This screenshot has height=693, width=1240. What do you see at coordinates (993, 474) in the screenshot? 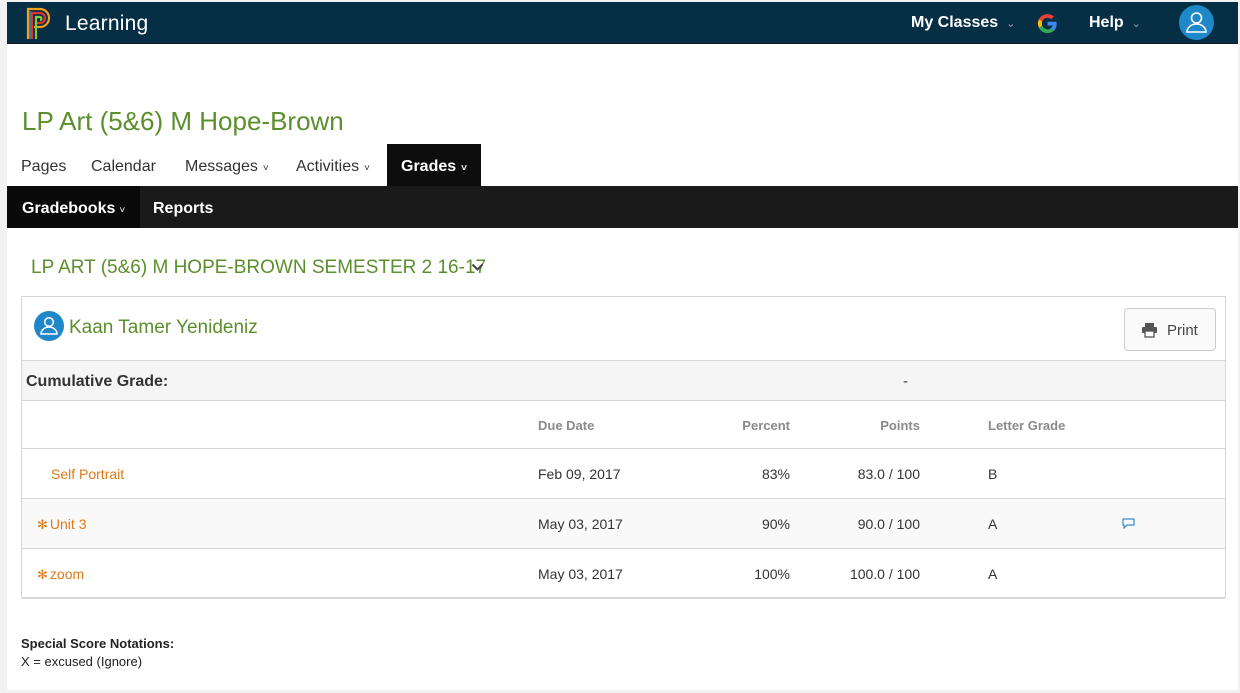
I see `letter-grade: B` at bounding box center [993, 474].